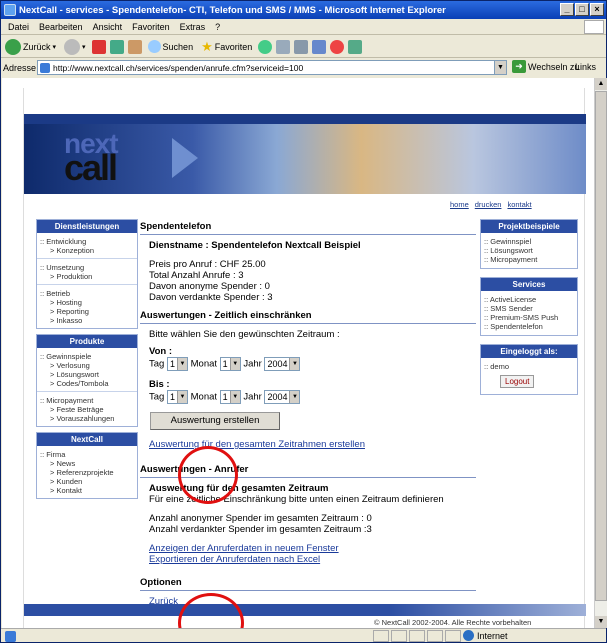 This screenshot has height=643, width=607. What do you see at coordinates (87, 356) in the screenshot?
I see `nav-item-gewinnspiele: :: Gewinnspiele` at bounding box center [87, 356].